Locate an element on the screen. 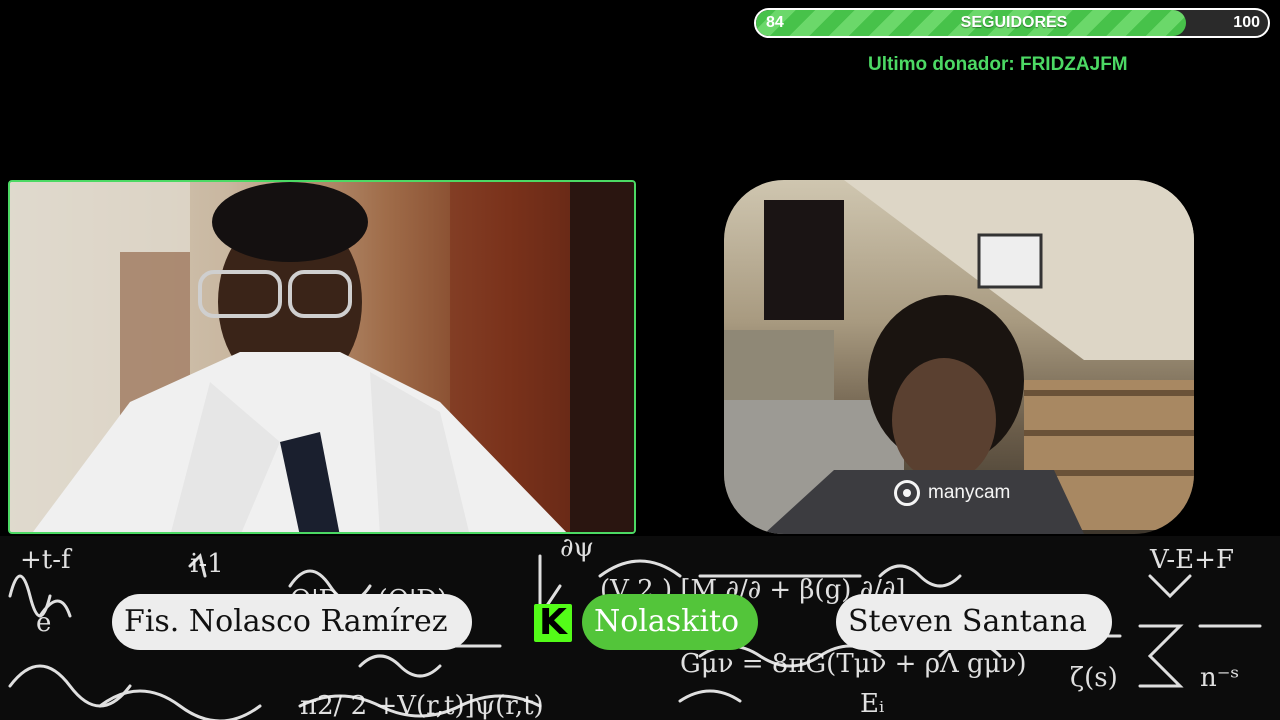  manycam-watermark: manycam is located at coordinates (952, 493).